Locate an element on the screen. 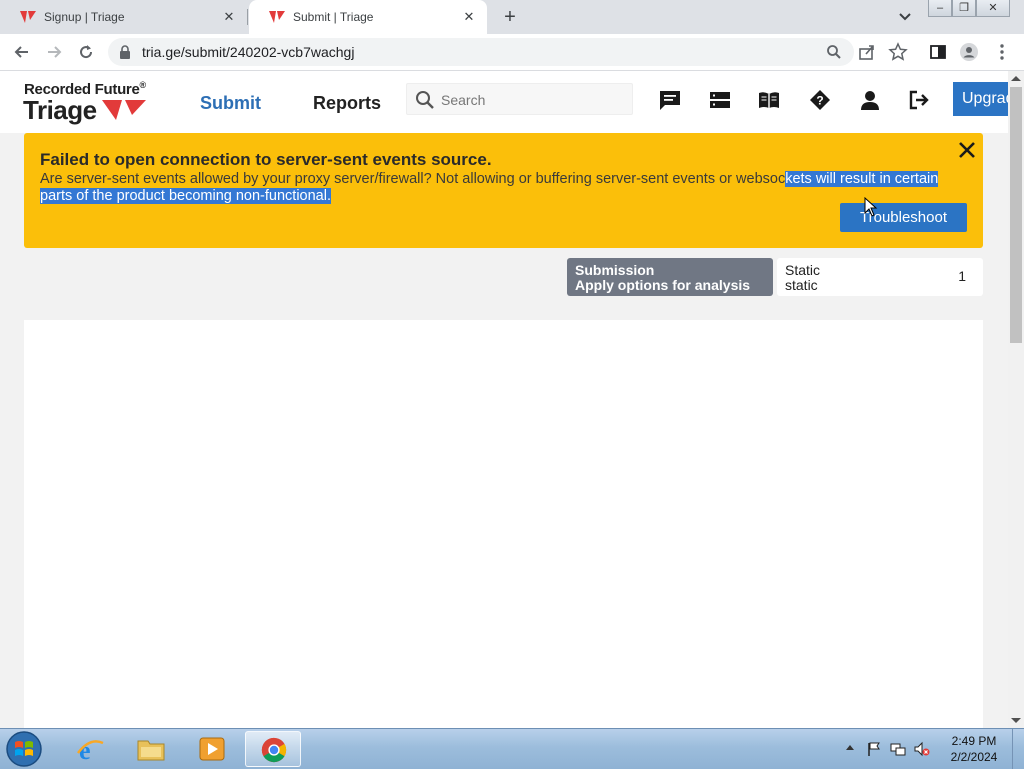 The height and width of the screenshot is (769, 1024). help-icon: ? is located at coordinates (820, 100).